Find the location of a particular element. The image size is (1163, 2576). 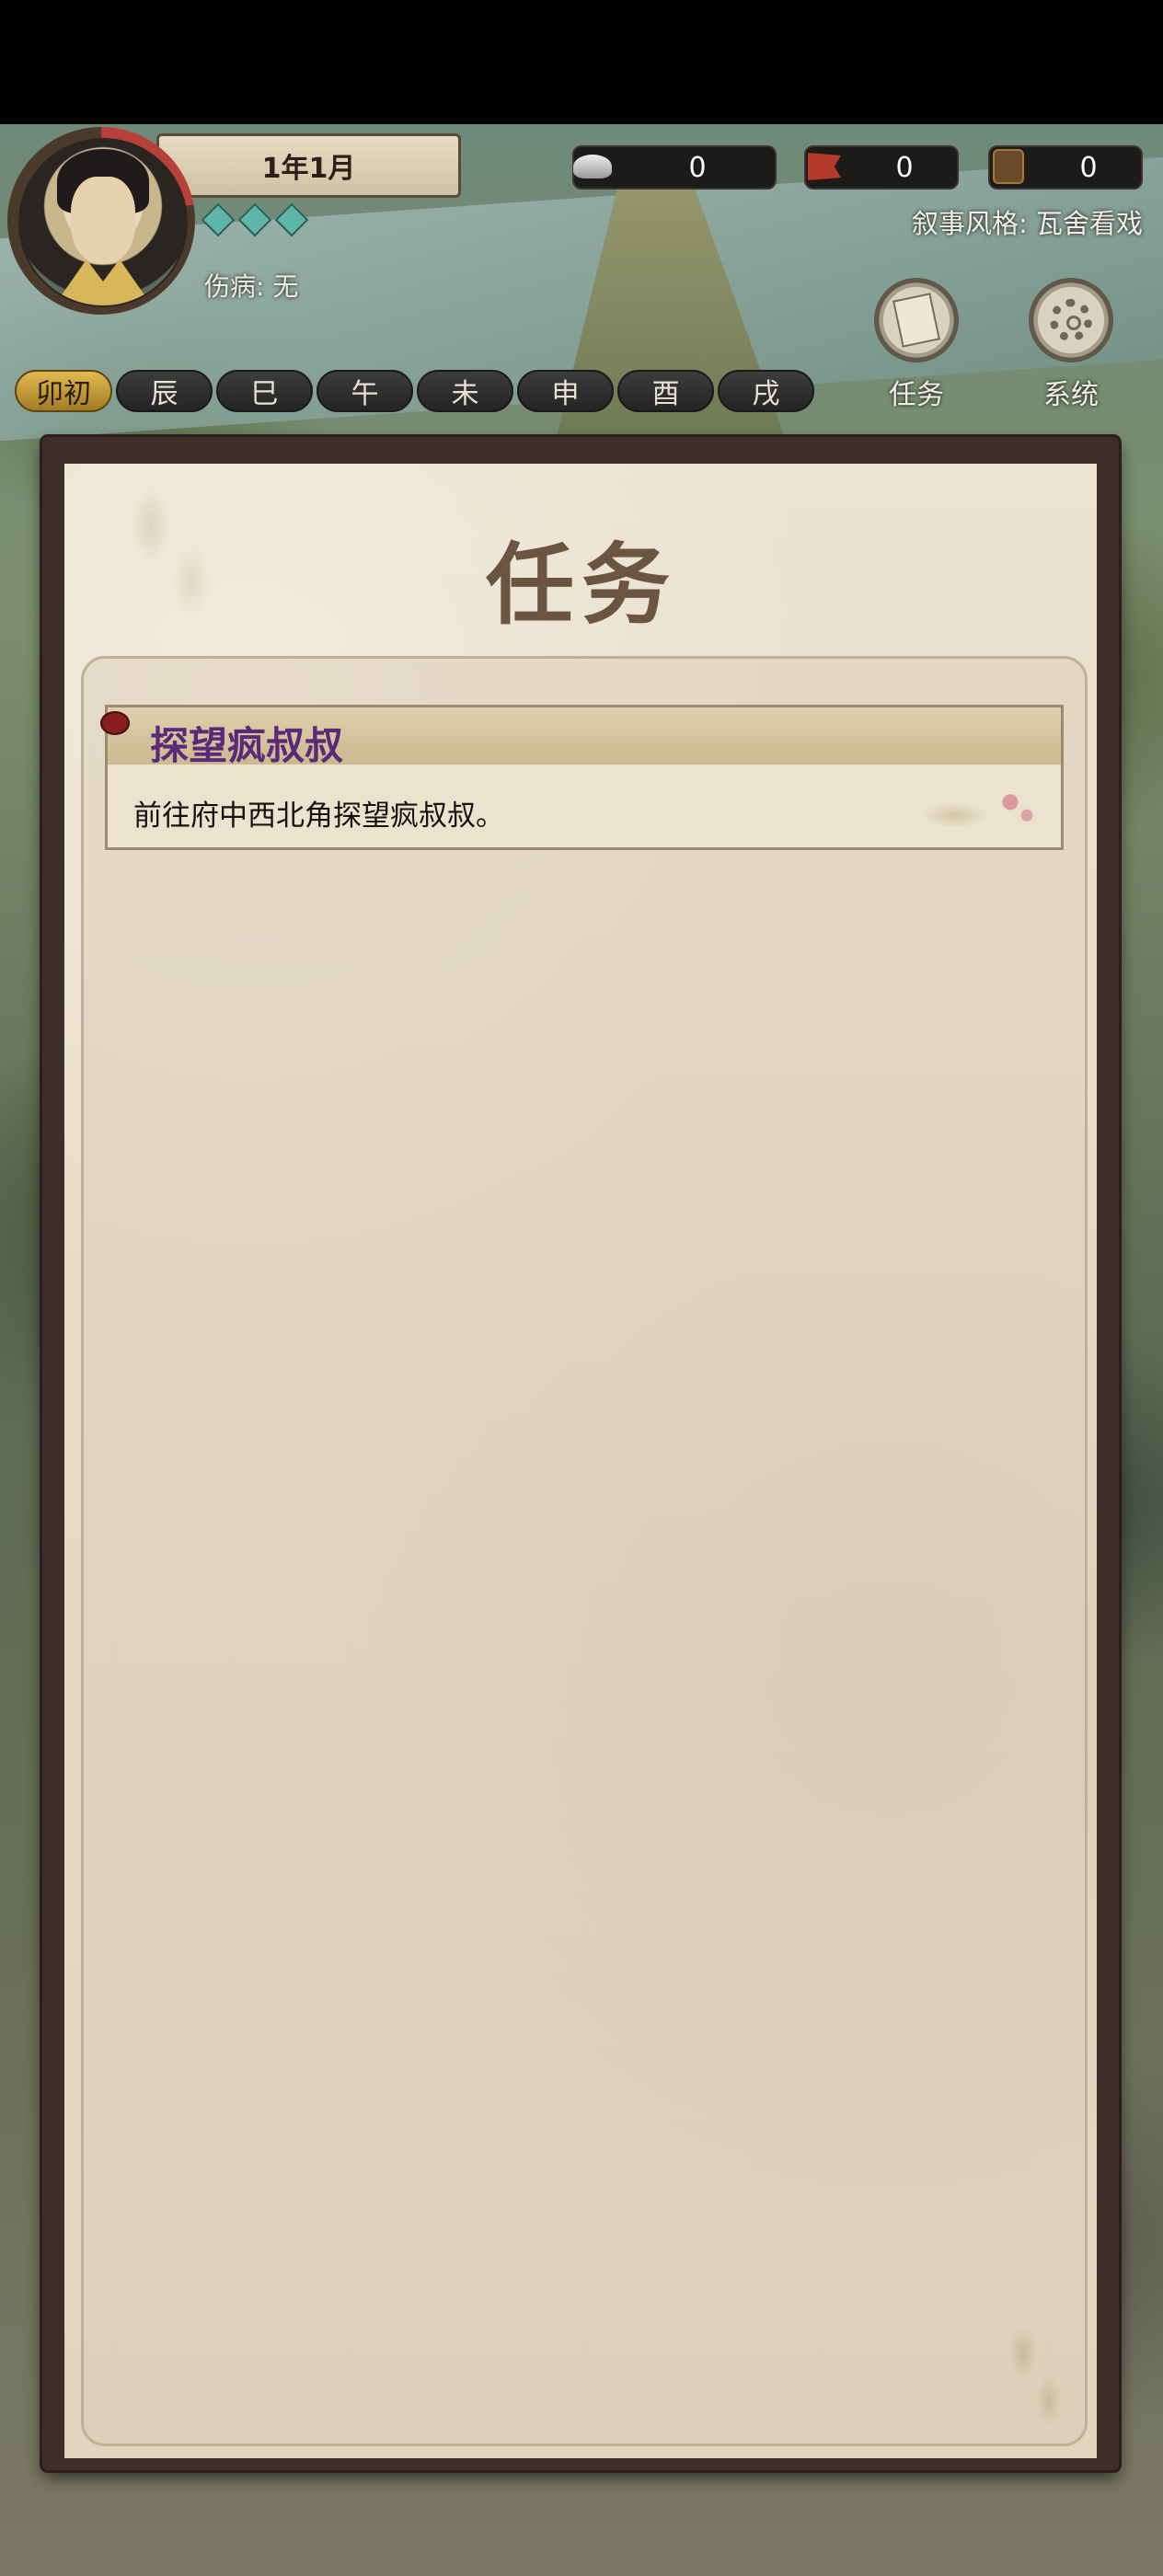

flower-decoration is located at coordinates (983, 809).